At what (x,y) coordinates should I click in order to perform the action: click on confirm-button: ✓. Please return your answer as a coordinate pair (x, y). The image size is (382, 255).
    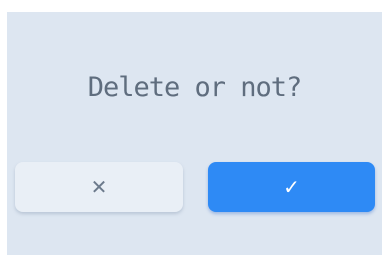
    Looking at the image, I should click on (291, 187).